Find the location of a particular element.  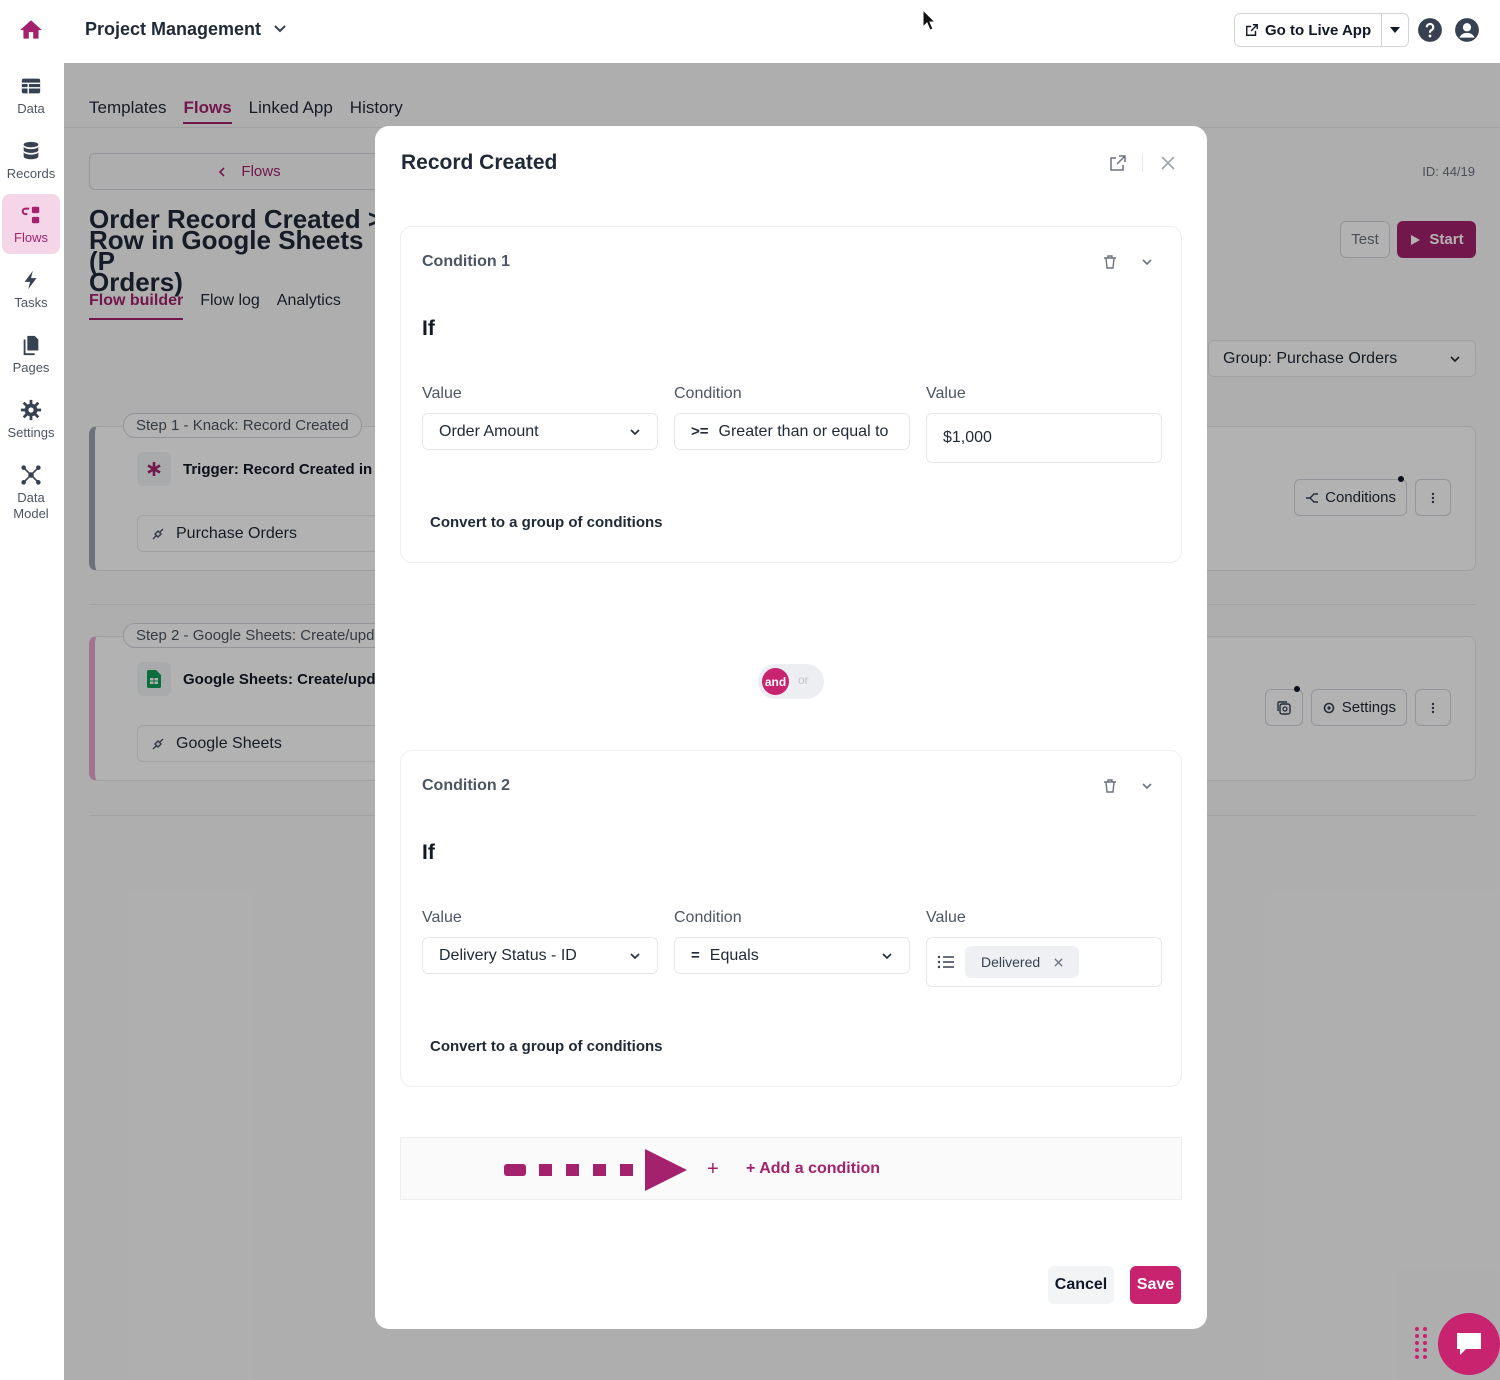

database-icon is located at coordinates (31, 150).